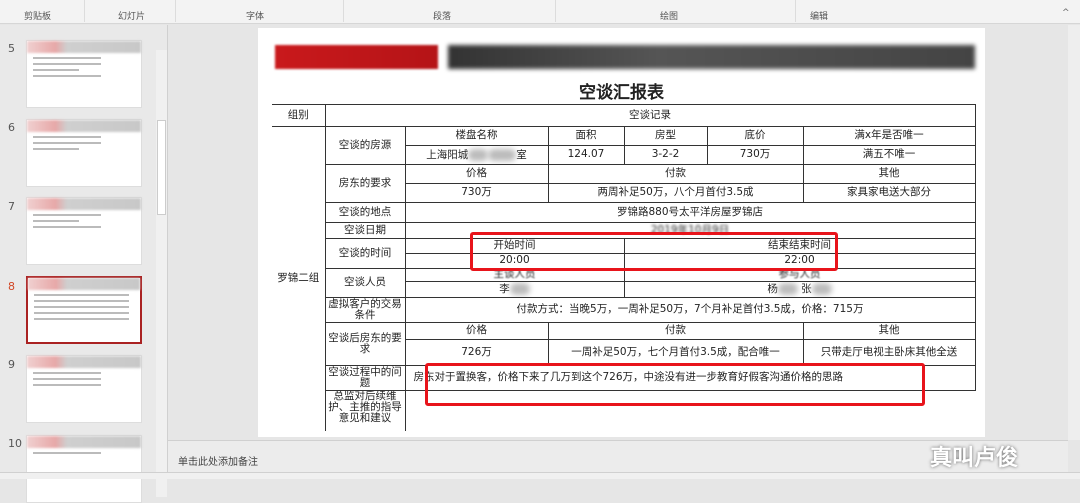 This screenshot has width=1080, height=503. I want to click on thumbnail-number: 8, so click(11, 286).